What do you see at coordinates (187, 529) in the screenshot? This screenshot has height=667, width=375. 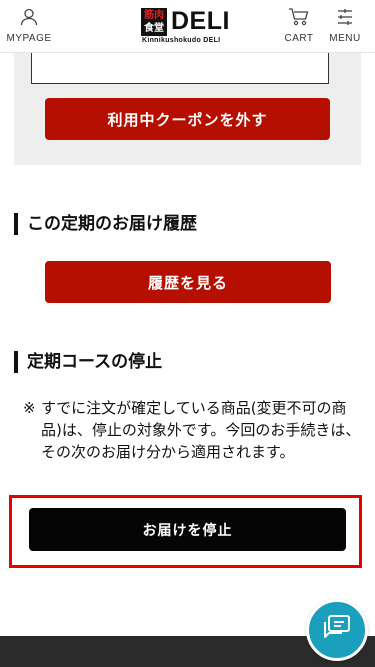 I see `stop-delivery-button: お届けを停止` at bounding box center [187, 529].